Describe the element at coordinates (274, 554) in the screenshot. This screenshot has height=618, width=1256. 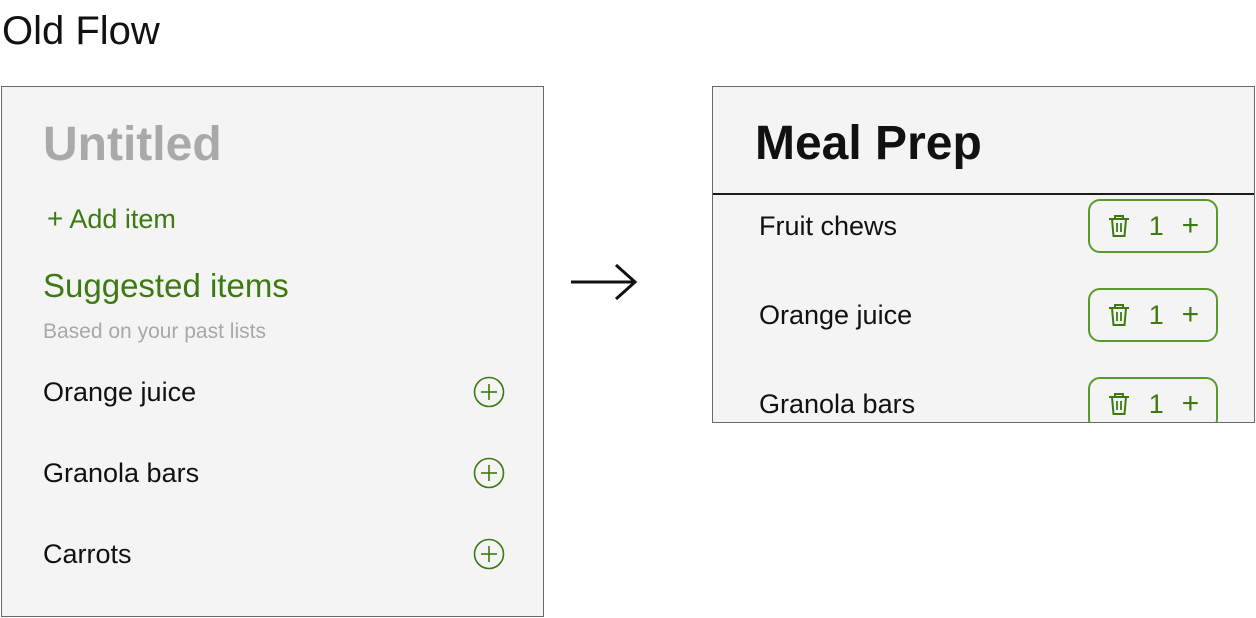
I see `suggested-item-row: Carrots` at that location.